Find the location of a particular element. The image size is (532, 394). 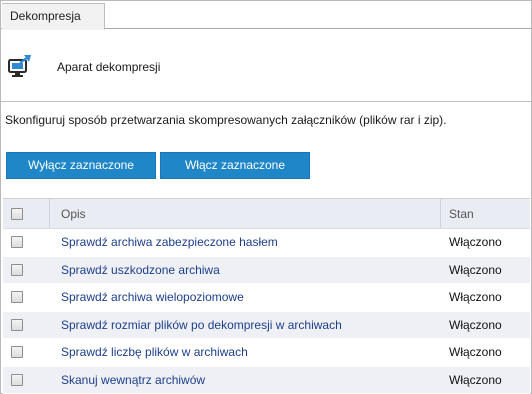

row-description-link: Sprawdź archiwa wielopoziomowe is located at coordinates (152, 297).